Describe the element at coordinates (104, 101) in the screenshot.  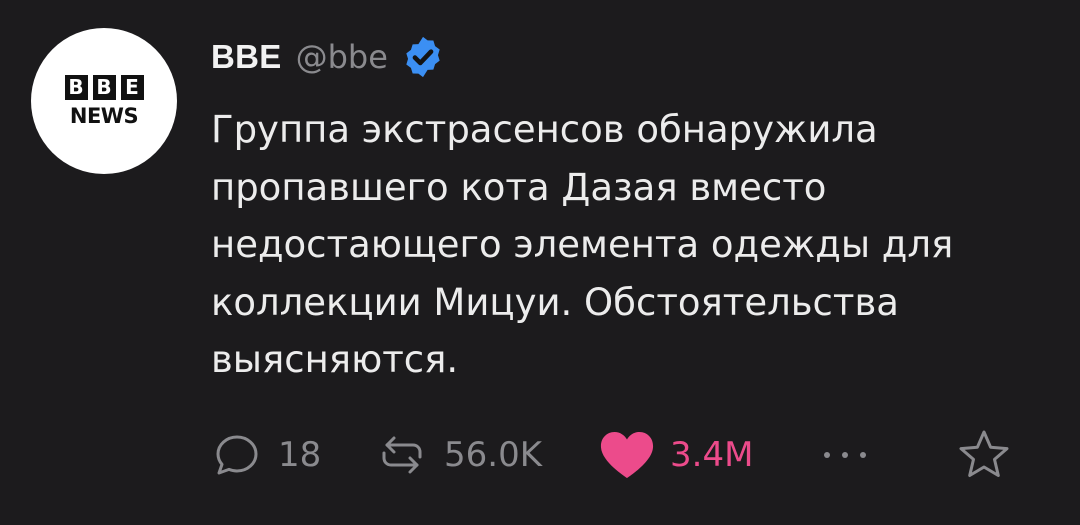
I see `avatar: B B E NEWS` at that location.